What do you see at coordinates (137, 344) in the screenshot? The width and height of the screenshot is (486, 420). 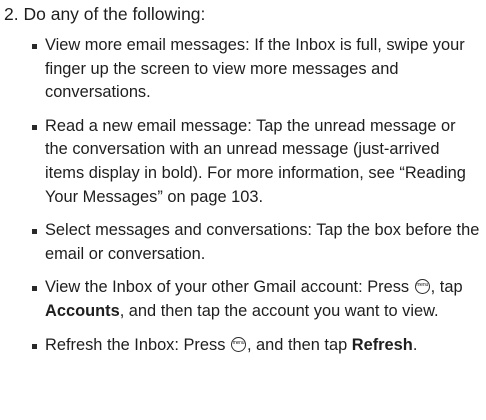 I see `item-text-part1: Refresh the Inbox: Press` at bounding box center [137, 344].